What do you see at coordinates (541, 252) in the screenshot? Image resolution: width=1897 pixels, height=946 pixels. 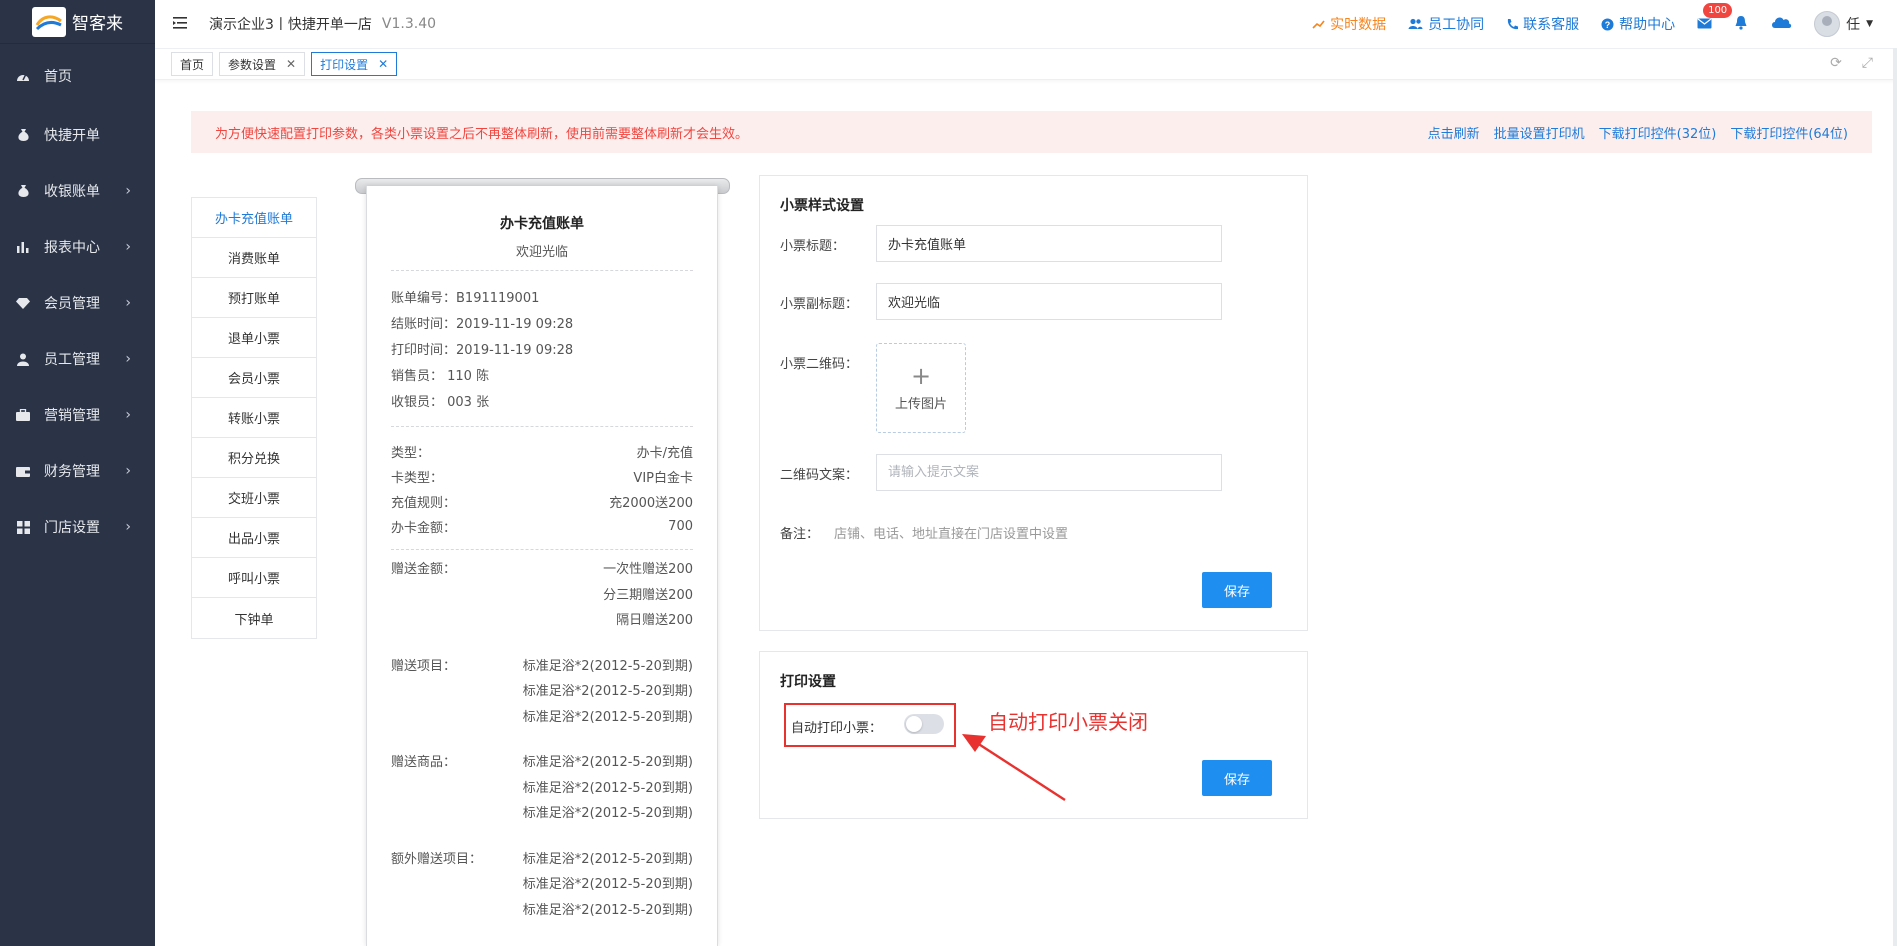 I see `receipt-subtitle: 欢迎光临` at bounding box center [541, 252].